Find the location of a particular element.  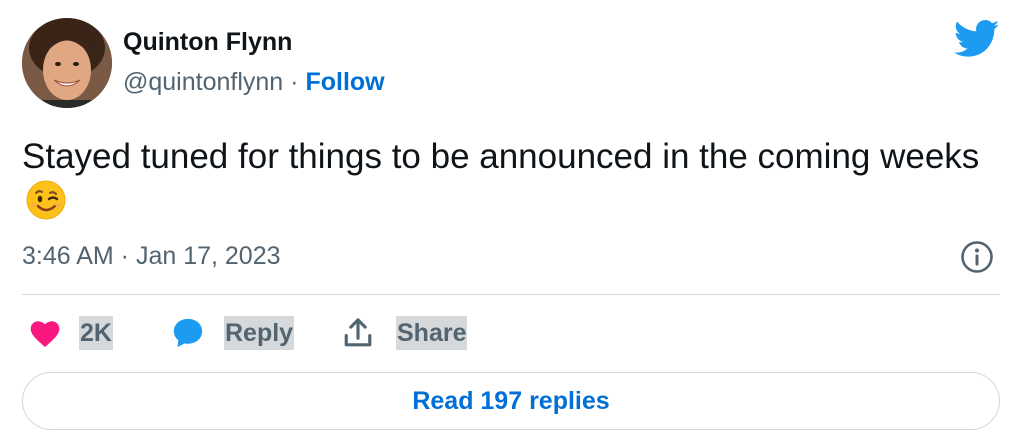

divider is located at coordinates (511, 294).